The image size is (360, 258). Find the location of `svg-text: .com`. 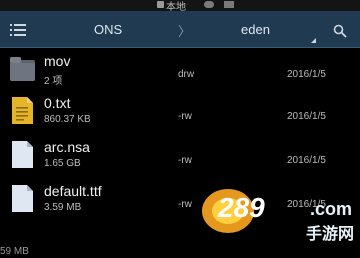

svg-text: .com is located at coordinates (331, 209).